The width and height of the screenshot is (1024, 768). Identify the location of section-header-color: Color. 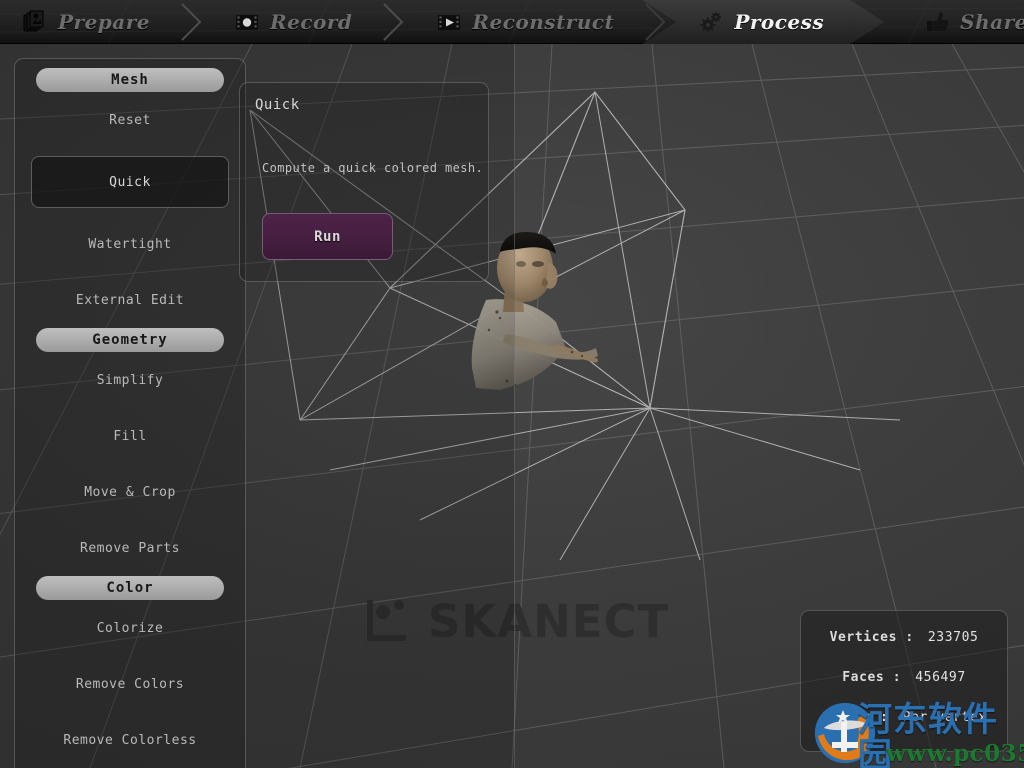
(130, 588).